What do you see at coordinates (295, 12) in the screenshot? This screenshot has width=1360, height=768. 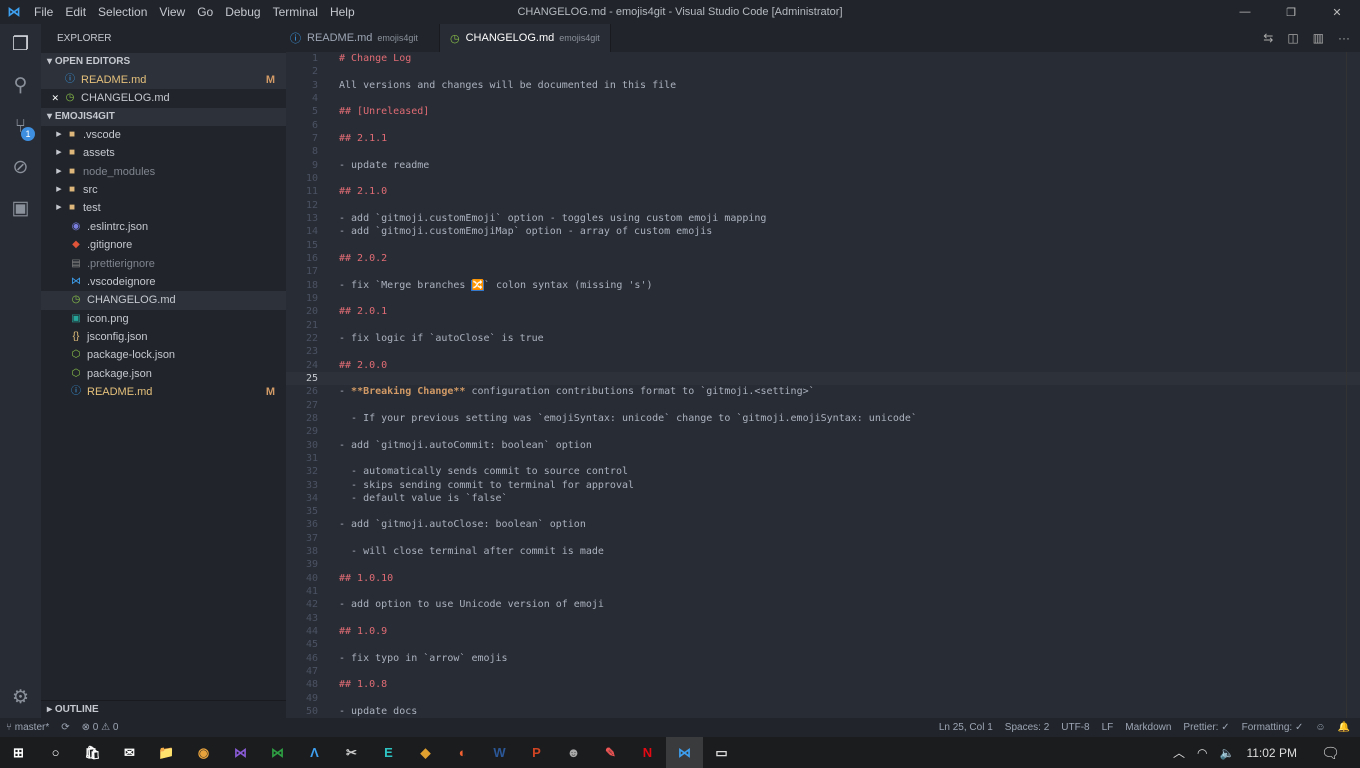 I see `menu-terminal: Terminal` at bounding box center [295, 12].